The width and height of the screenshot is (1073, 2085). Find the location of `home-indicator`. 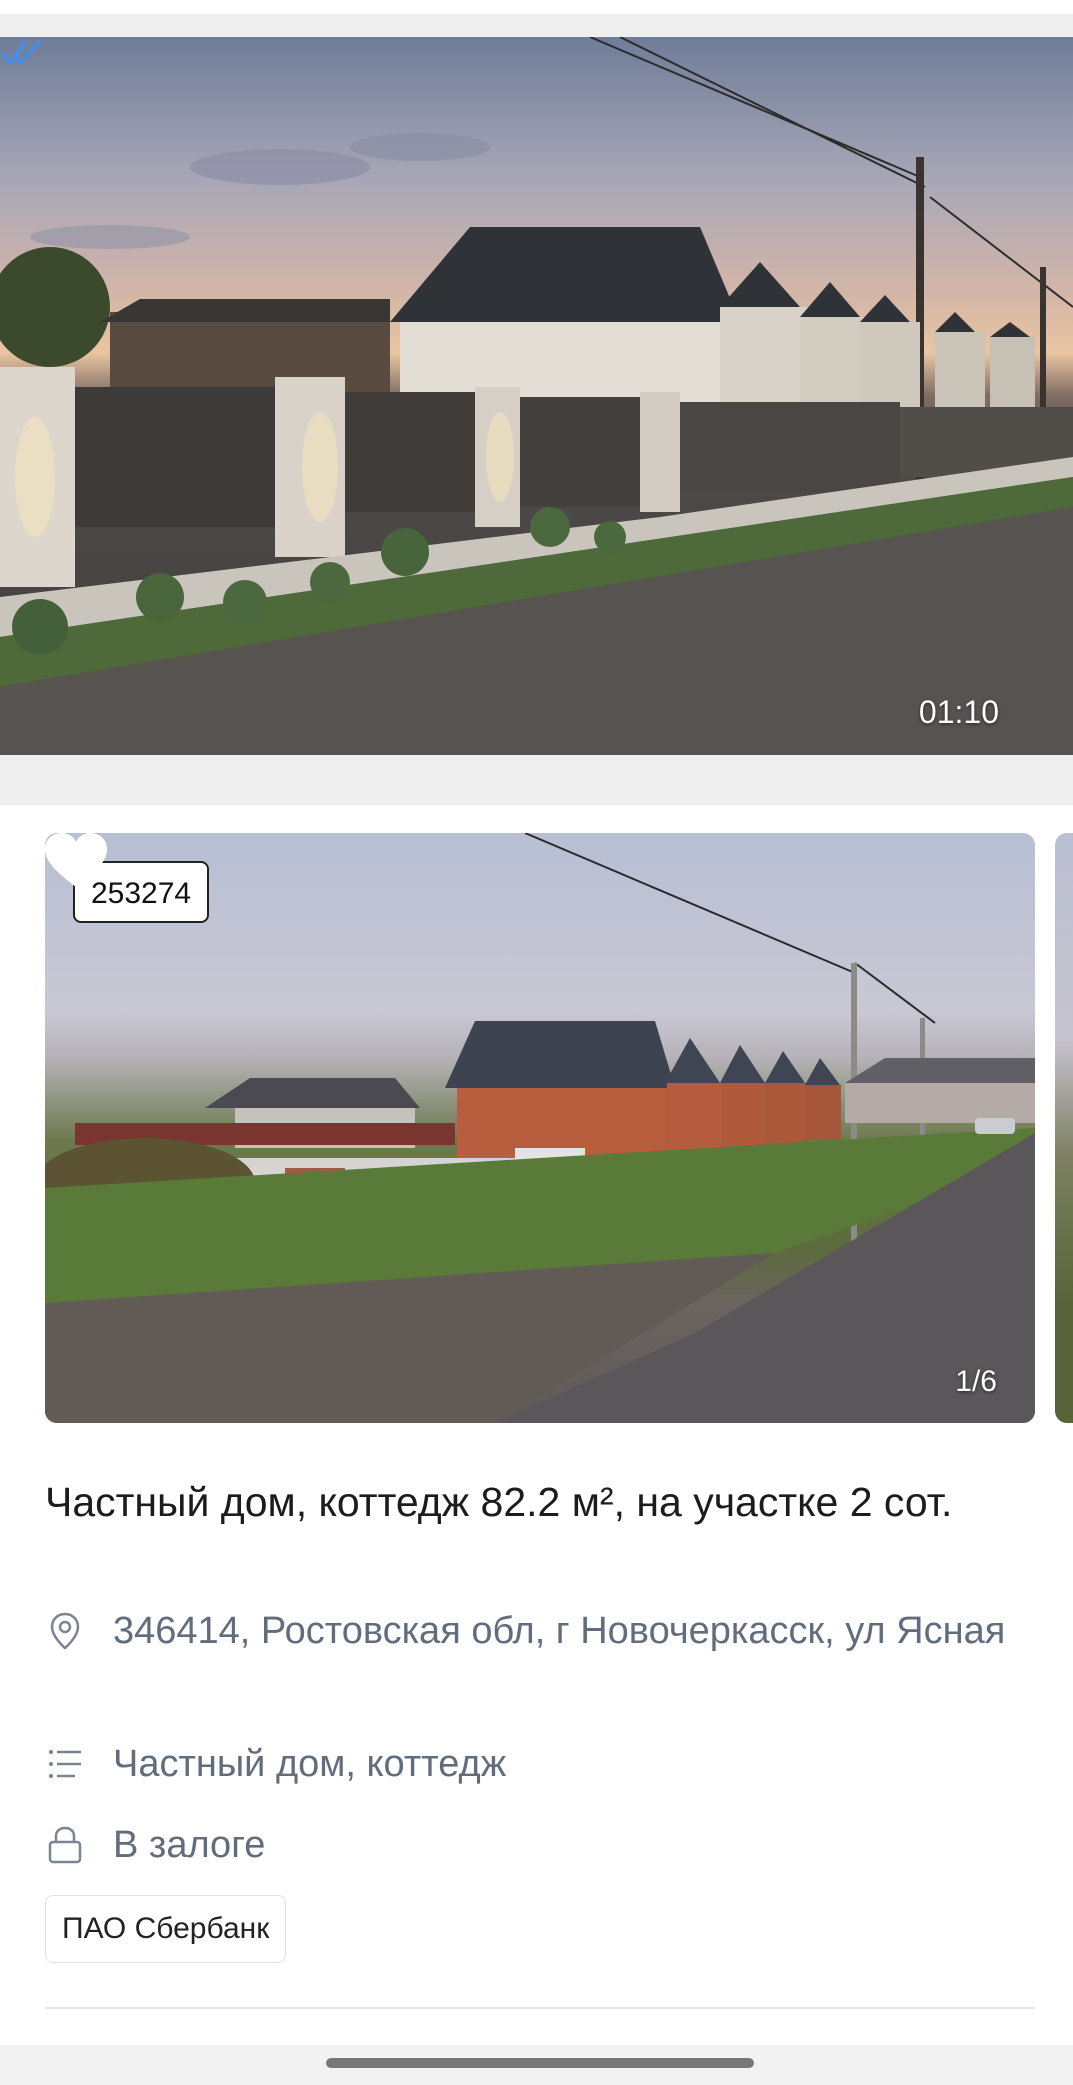

home-indicator is located at coordinates (540, 2063).